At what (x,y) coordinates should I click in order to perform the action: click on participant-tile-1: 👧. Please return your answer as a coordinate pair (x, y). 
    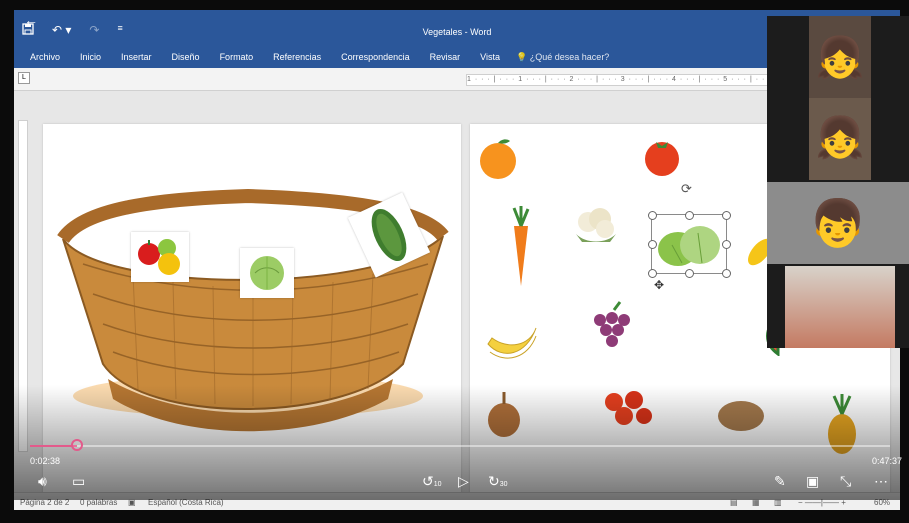
    Looking at the image, I should click on (840, 57).